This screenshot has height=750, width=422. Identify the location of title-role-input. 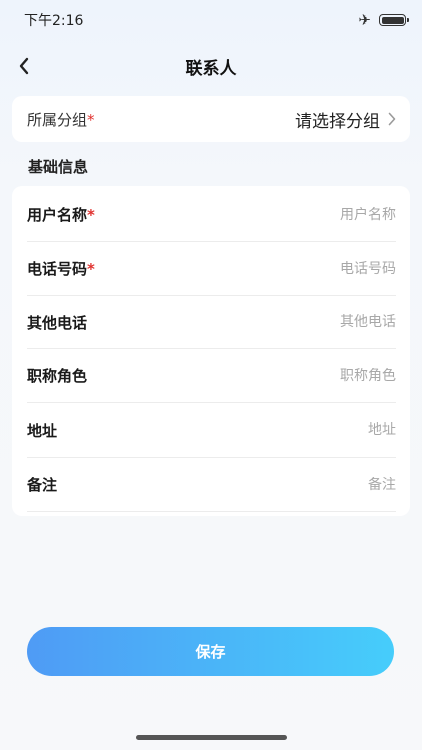
(286, 375).